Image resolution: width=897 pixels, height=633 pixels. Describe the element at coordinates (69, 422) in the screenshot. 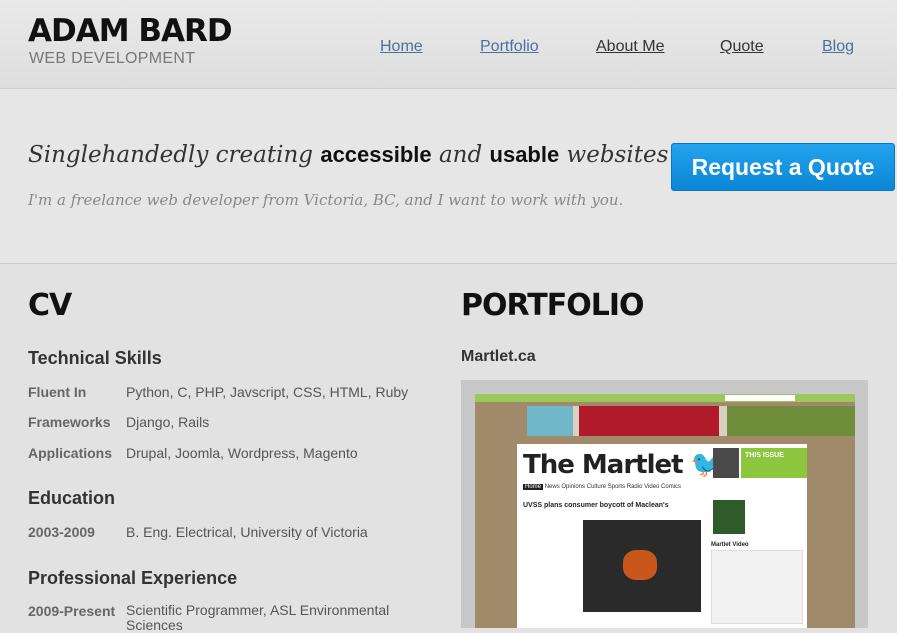

I see `skill-label: Frameworks` at that location.